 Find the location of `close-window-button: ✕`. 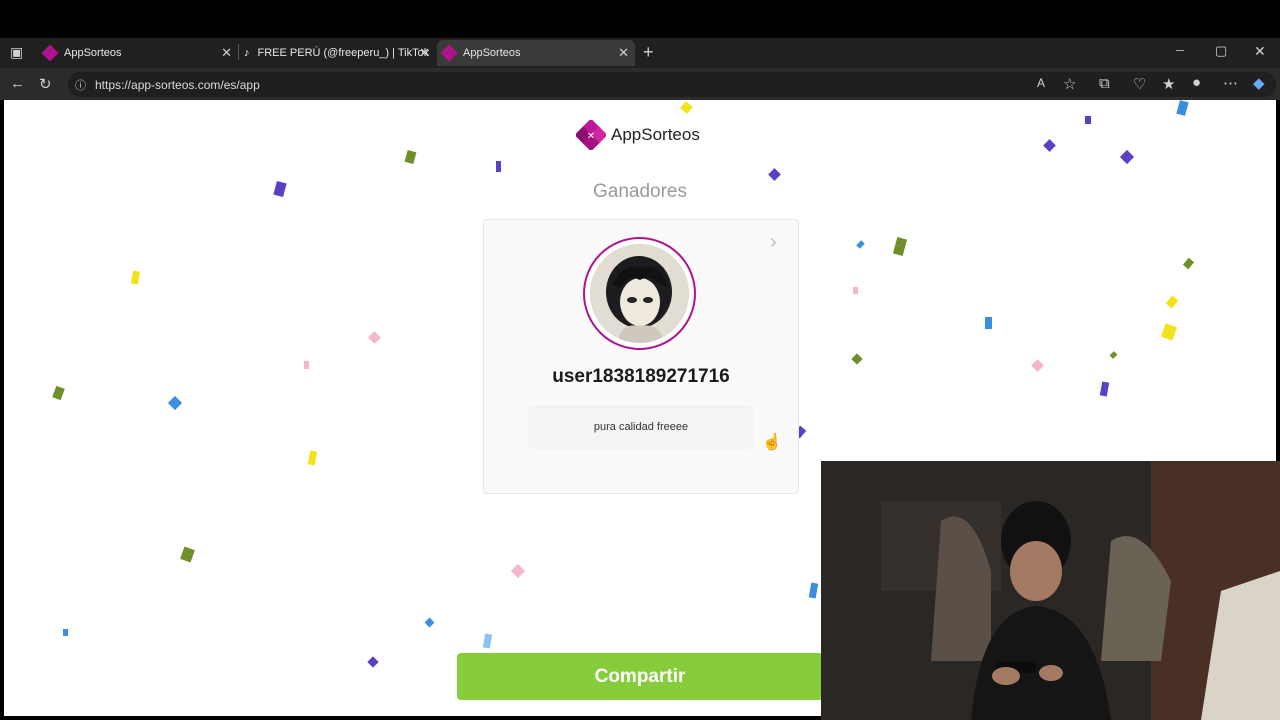

close-window-button: ✕ is located at coordinates (1260, 51).